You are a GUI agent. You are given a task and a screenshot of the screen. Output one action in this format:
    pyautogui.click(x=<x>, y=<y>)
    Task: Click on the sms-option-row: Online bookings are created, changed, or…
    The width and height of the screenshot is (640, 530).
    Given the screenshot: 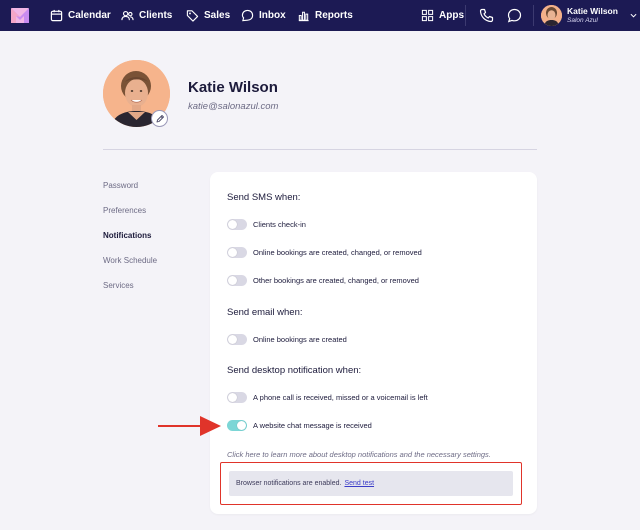 What is the action you would take?
    pyautogui.click(x=324, y=252)
    